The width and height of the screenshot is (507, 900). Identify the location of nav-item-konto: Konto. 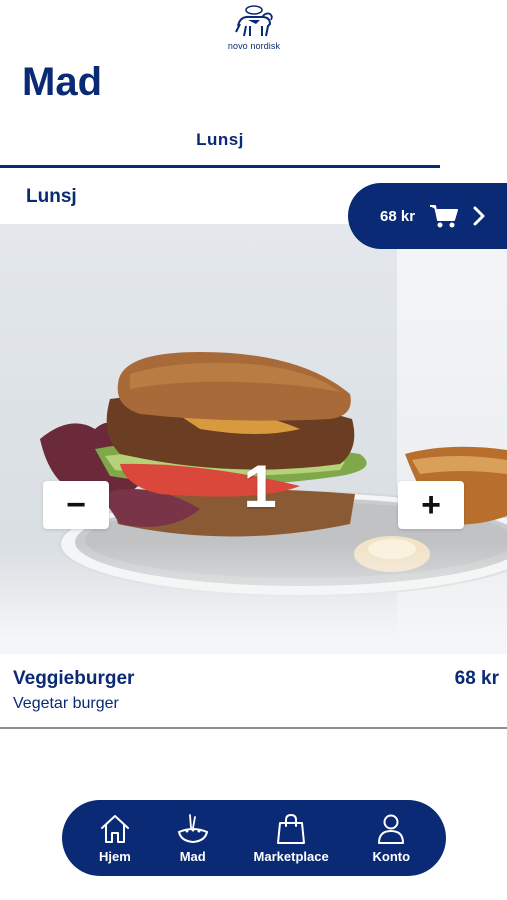
(391, 838).